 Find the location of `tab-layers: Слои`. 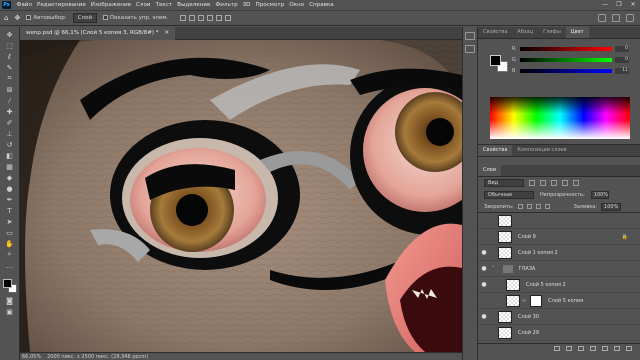

tab-layers: Слои is located at coordinates (489, 170).